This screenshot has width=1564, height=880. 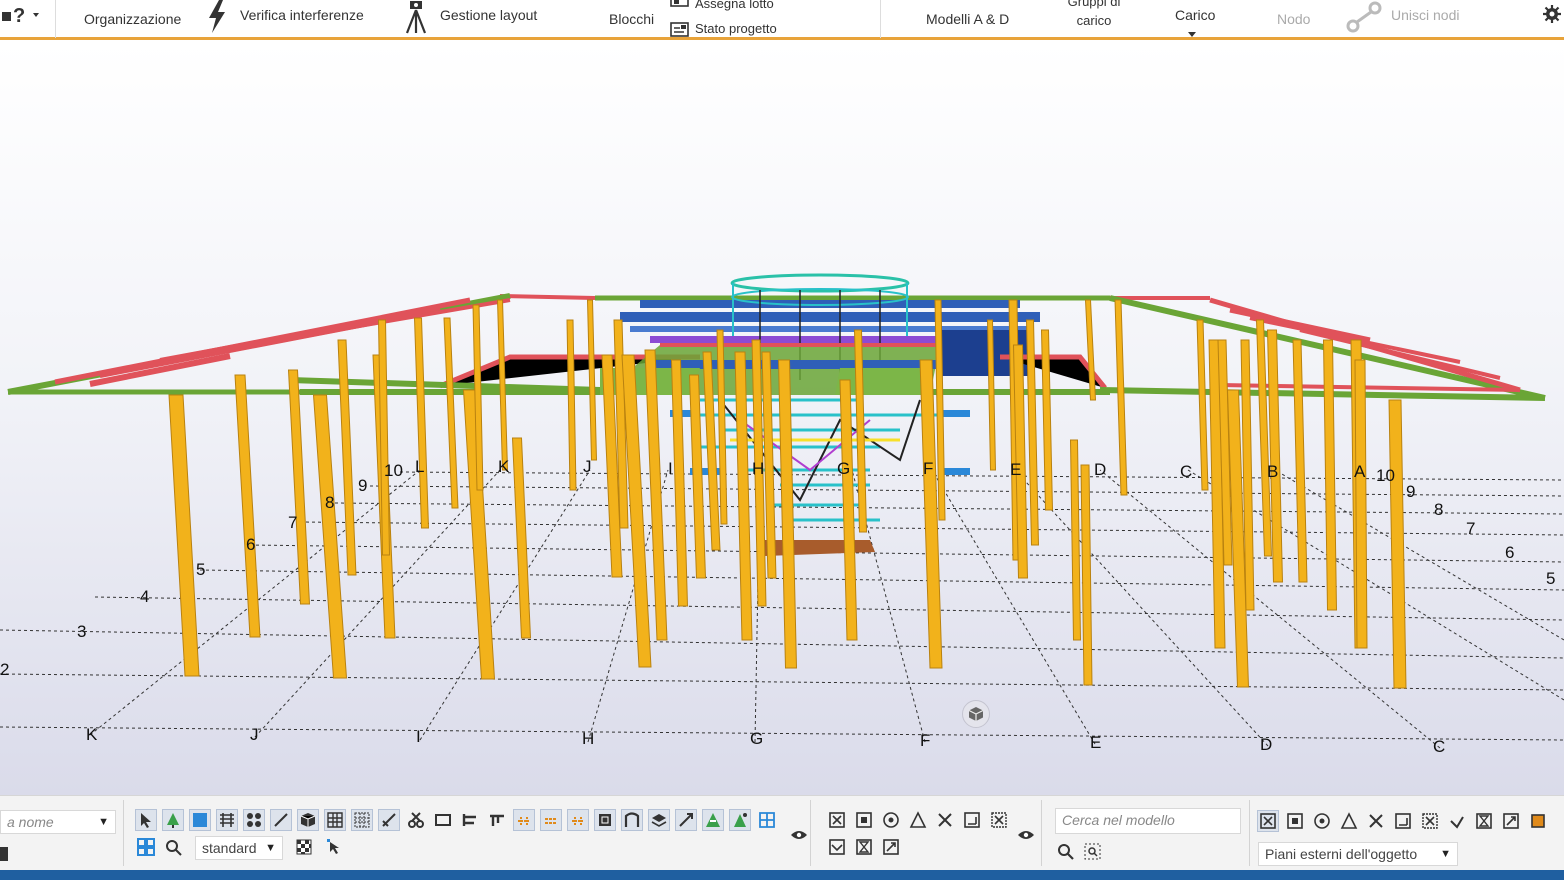 What do you see at coordinates (58, 822) in the screenshot?
I see `name-filter-dropdown: a nome ▼` at bounding box center [58, 822].